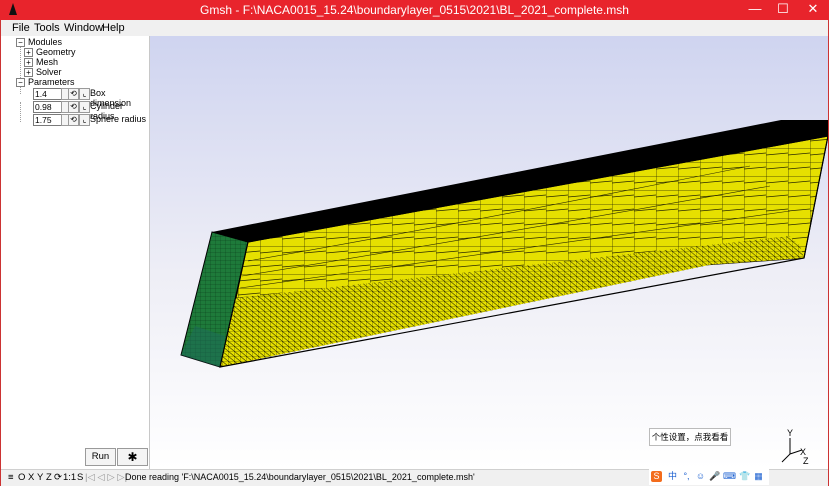 Image resolution: width=829 pixels, height=486 pixels. What do you see at coordinates (690, 437) in the screenshot?
I see `ime-tooltip: 个性设置，点我看看` at bounding box center [690, 437].